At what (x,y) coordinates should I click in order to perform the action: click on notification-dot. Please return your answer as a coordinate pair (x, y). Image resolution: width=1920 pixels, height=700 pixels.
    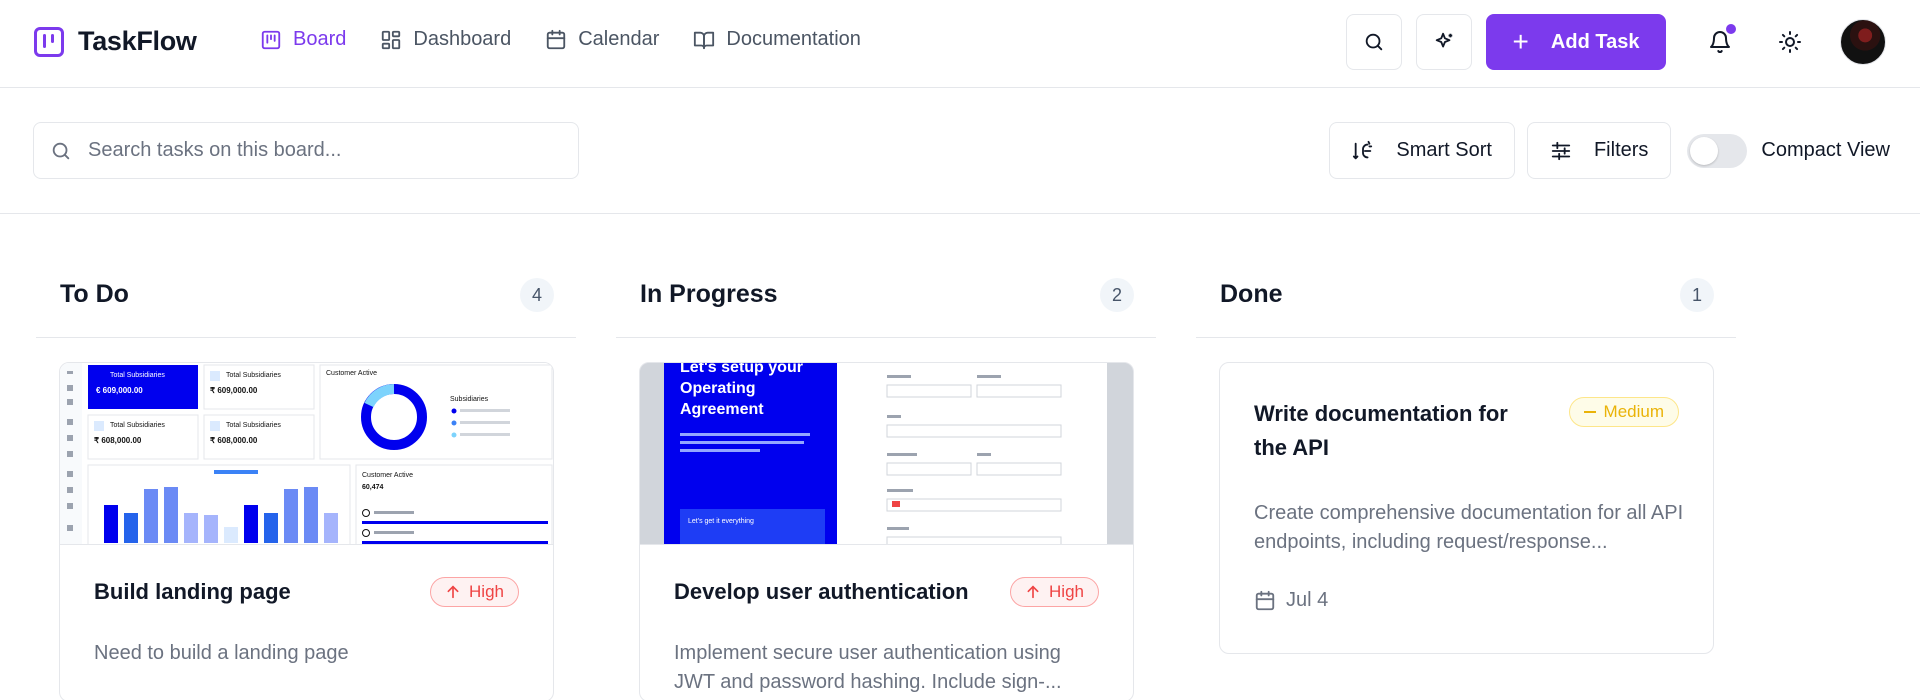
    Looking at the image, I should click on (1731, 29).